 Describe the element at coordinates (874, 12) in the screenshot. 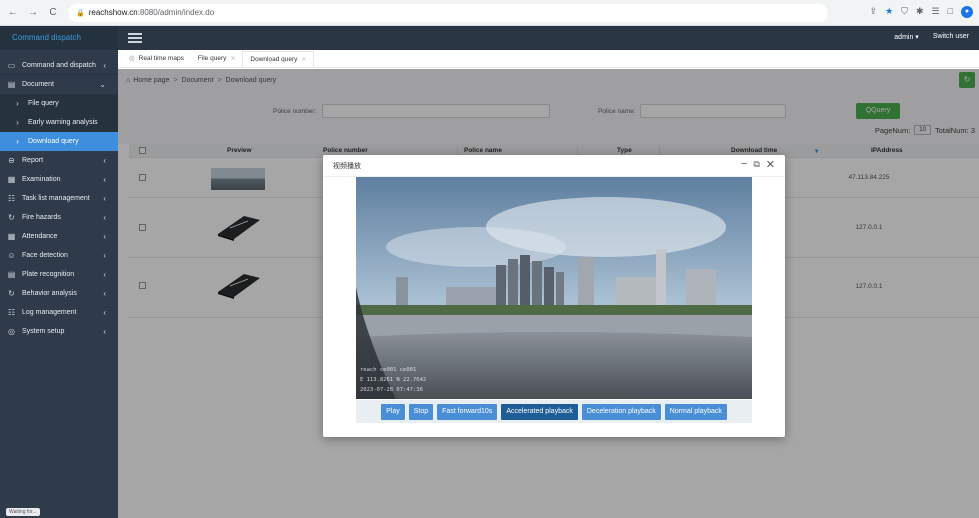

I see `share-icon: ⇪` at that location.